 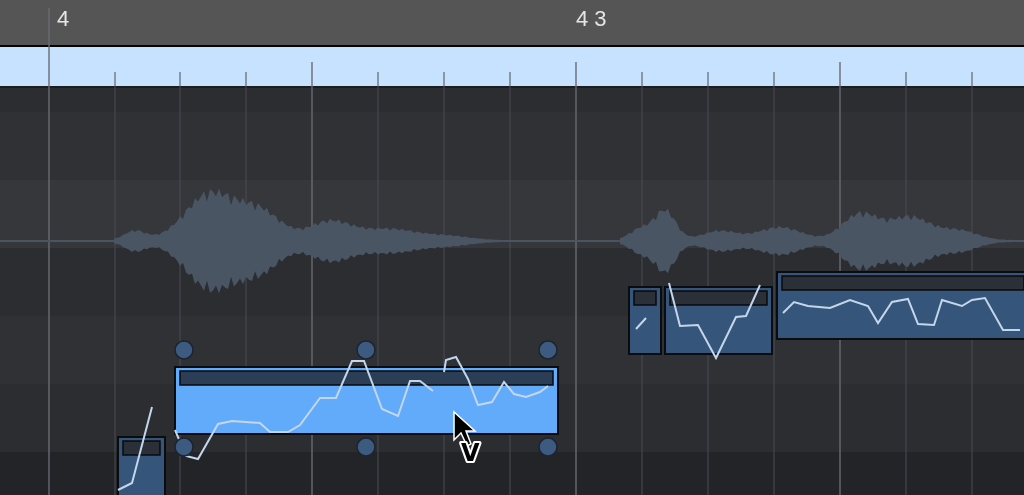 I want to click on cursor-label: V, so click(x=470, y=453).